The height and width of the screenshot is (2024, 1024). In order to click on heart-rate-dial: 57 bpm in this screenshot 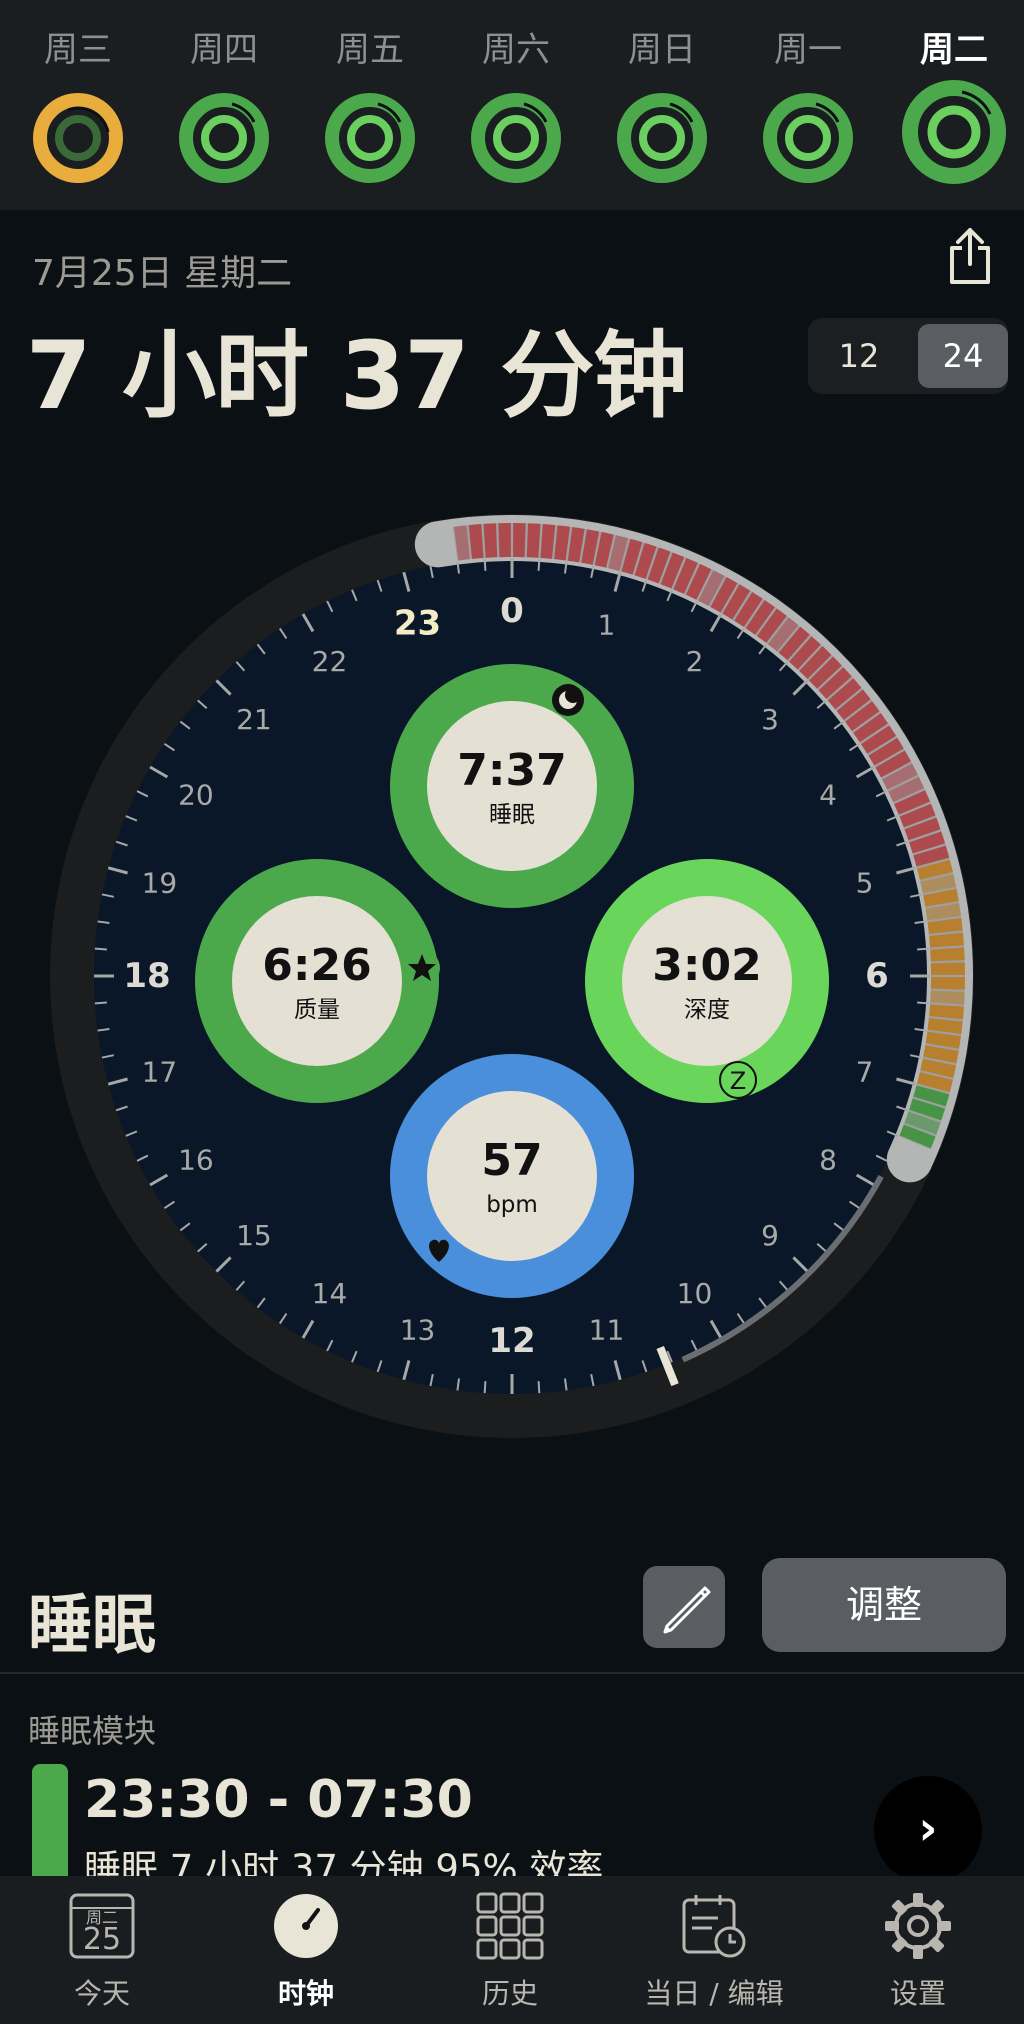, I will do `click(512, 1176)`.